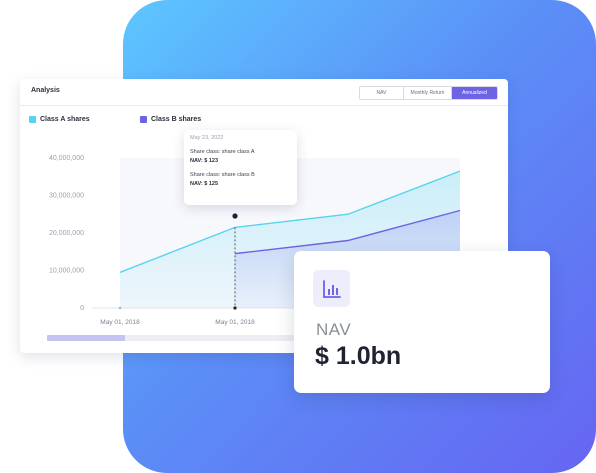  What do you see at coordinates (82, 308) in the screenshot?
I see `y-tick-label: 0` at bounding box center [82, 308].